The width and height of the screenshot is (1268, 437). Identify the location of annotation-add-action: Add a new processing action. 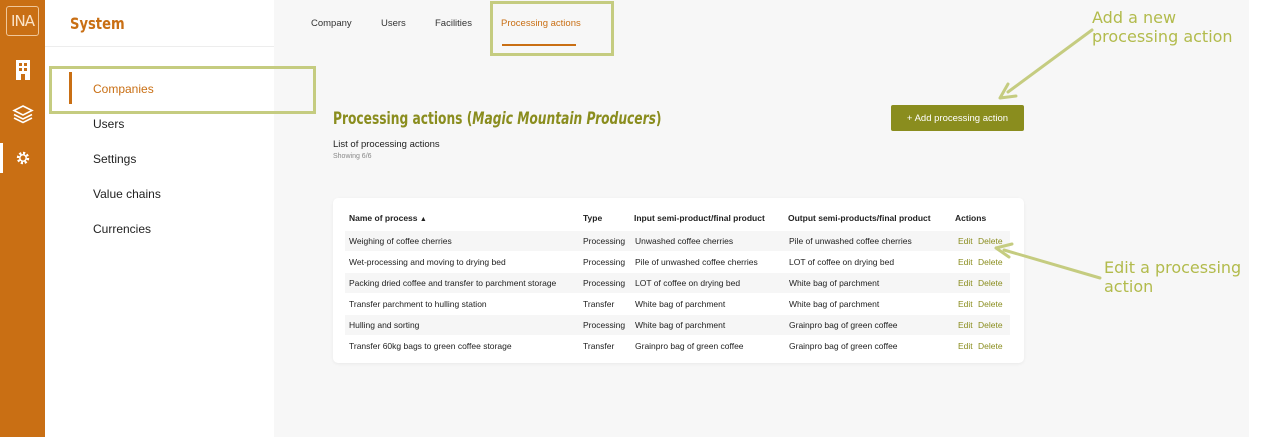
(1162, 27).